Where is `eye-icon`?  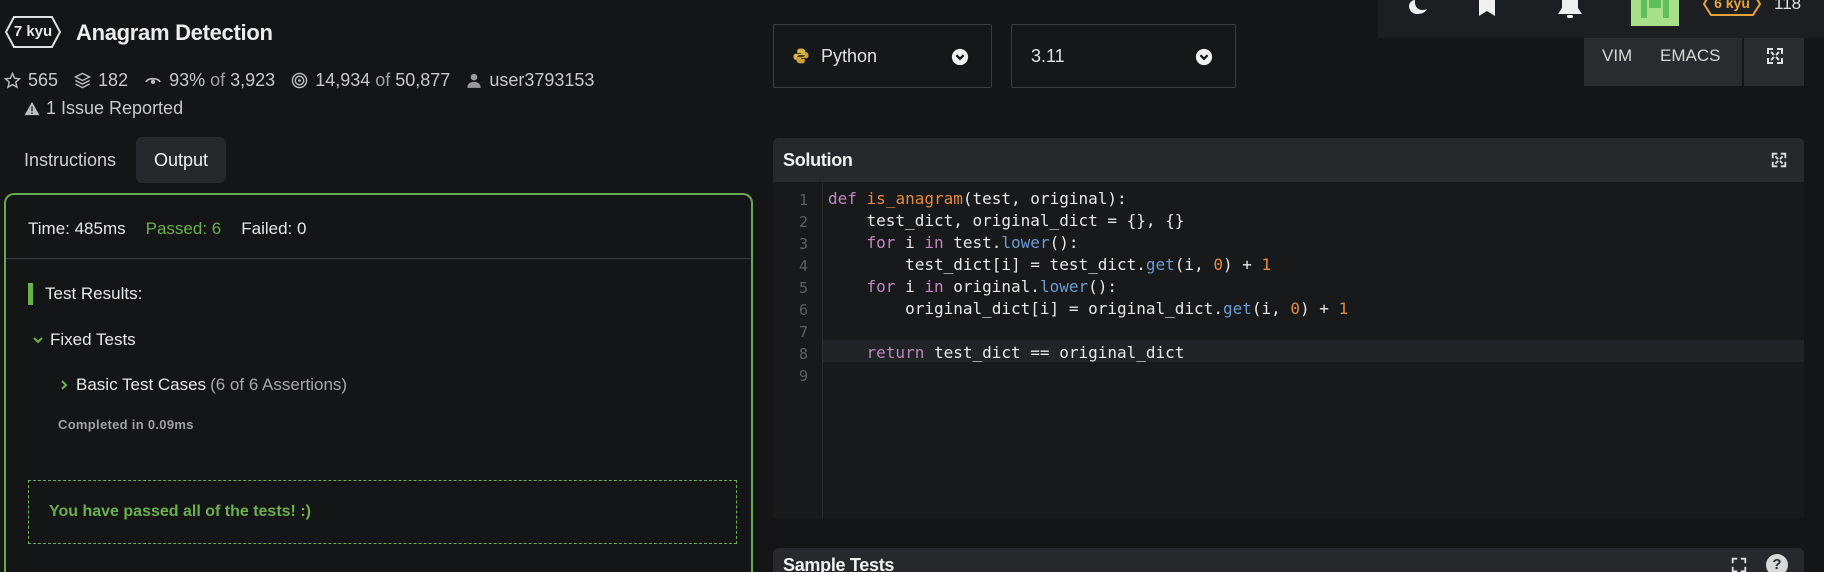
eye-icon is located at coordinates (153, 81).